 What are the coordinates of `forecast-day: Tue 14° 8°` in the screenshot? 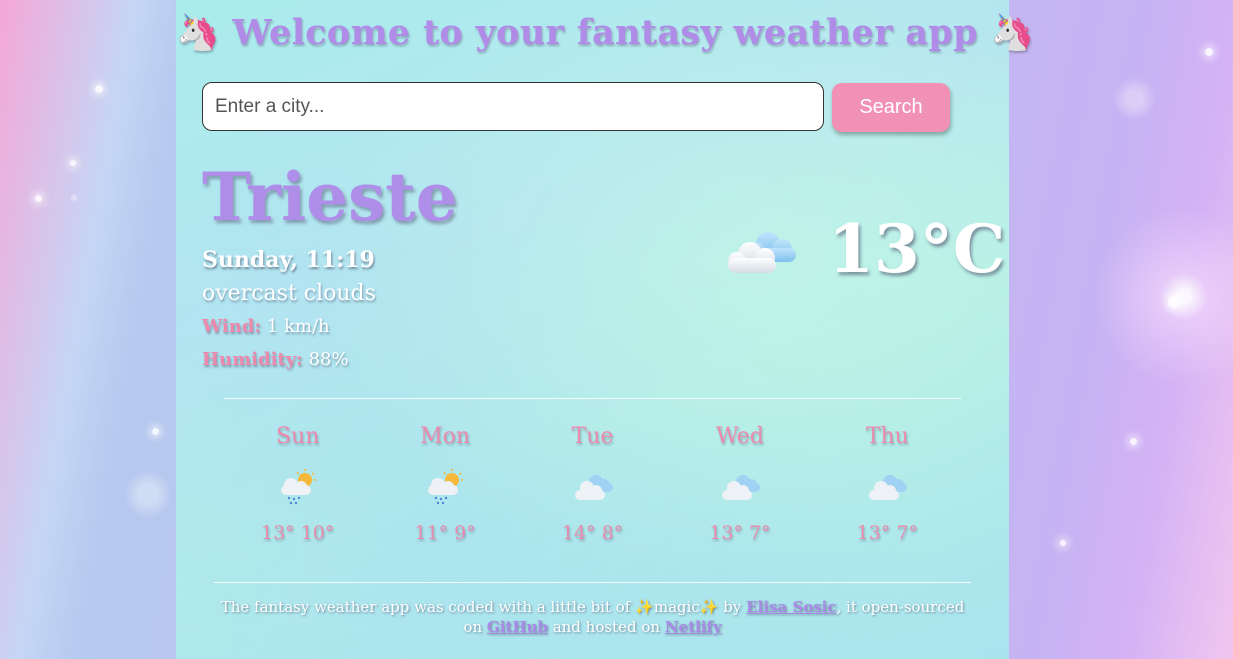 It's located at (592, 490).